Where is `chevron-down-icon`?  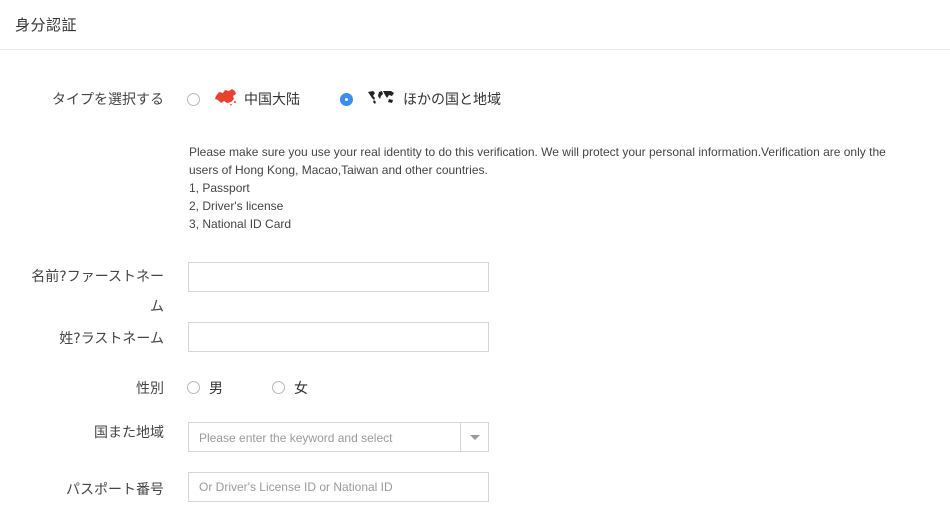 chevron-down-icon is located at coordinates (475, 437).